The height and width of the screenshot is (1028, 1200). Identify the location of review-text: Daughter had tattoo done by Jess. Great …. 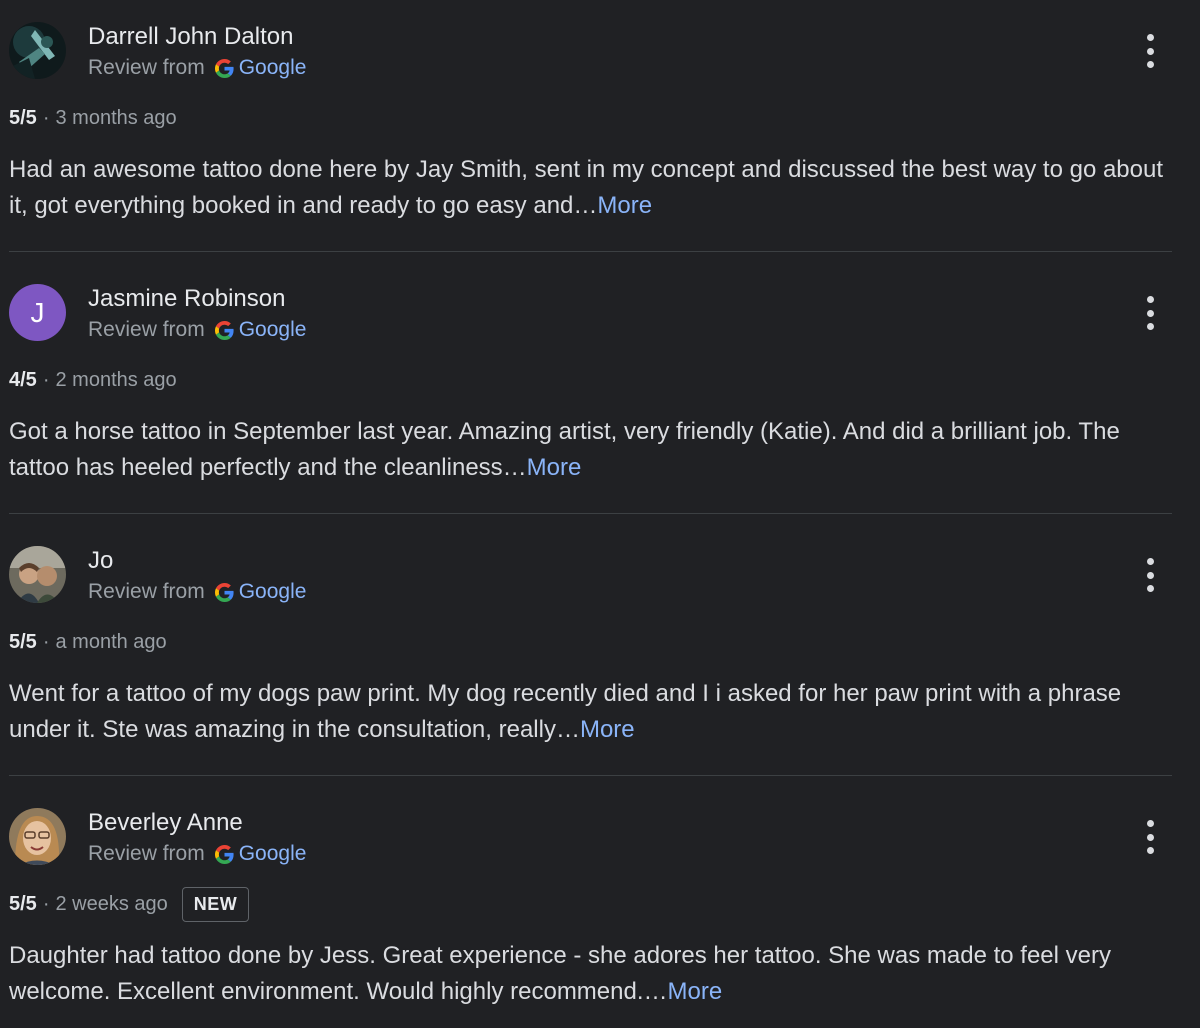
(594, 974).